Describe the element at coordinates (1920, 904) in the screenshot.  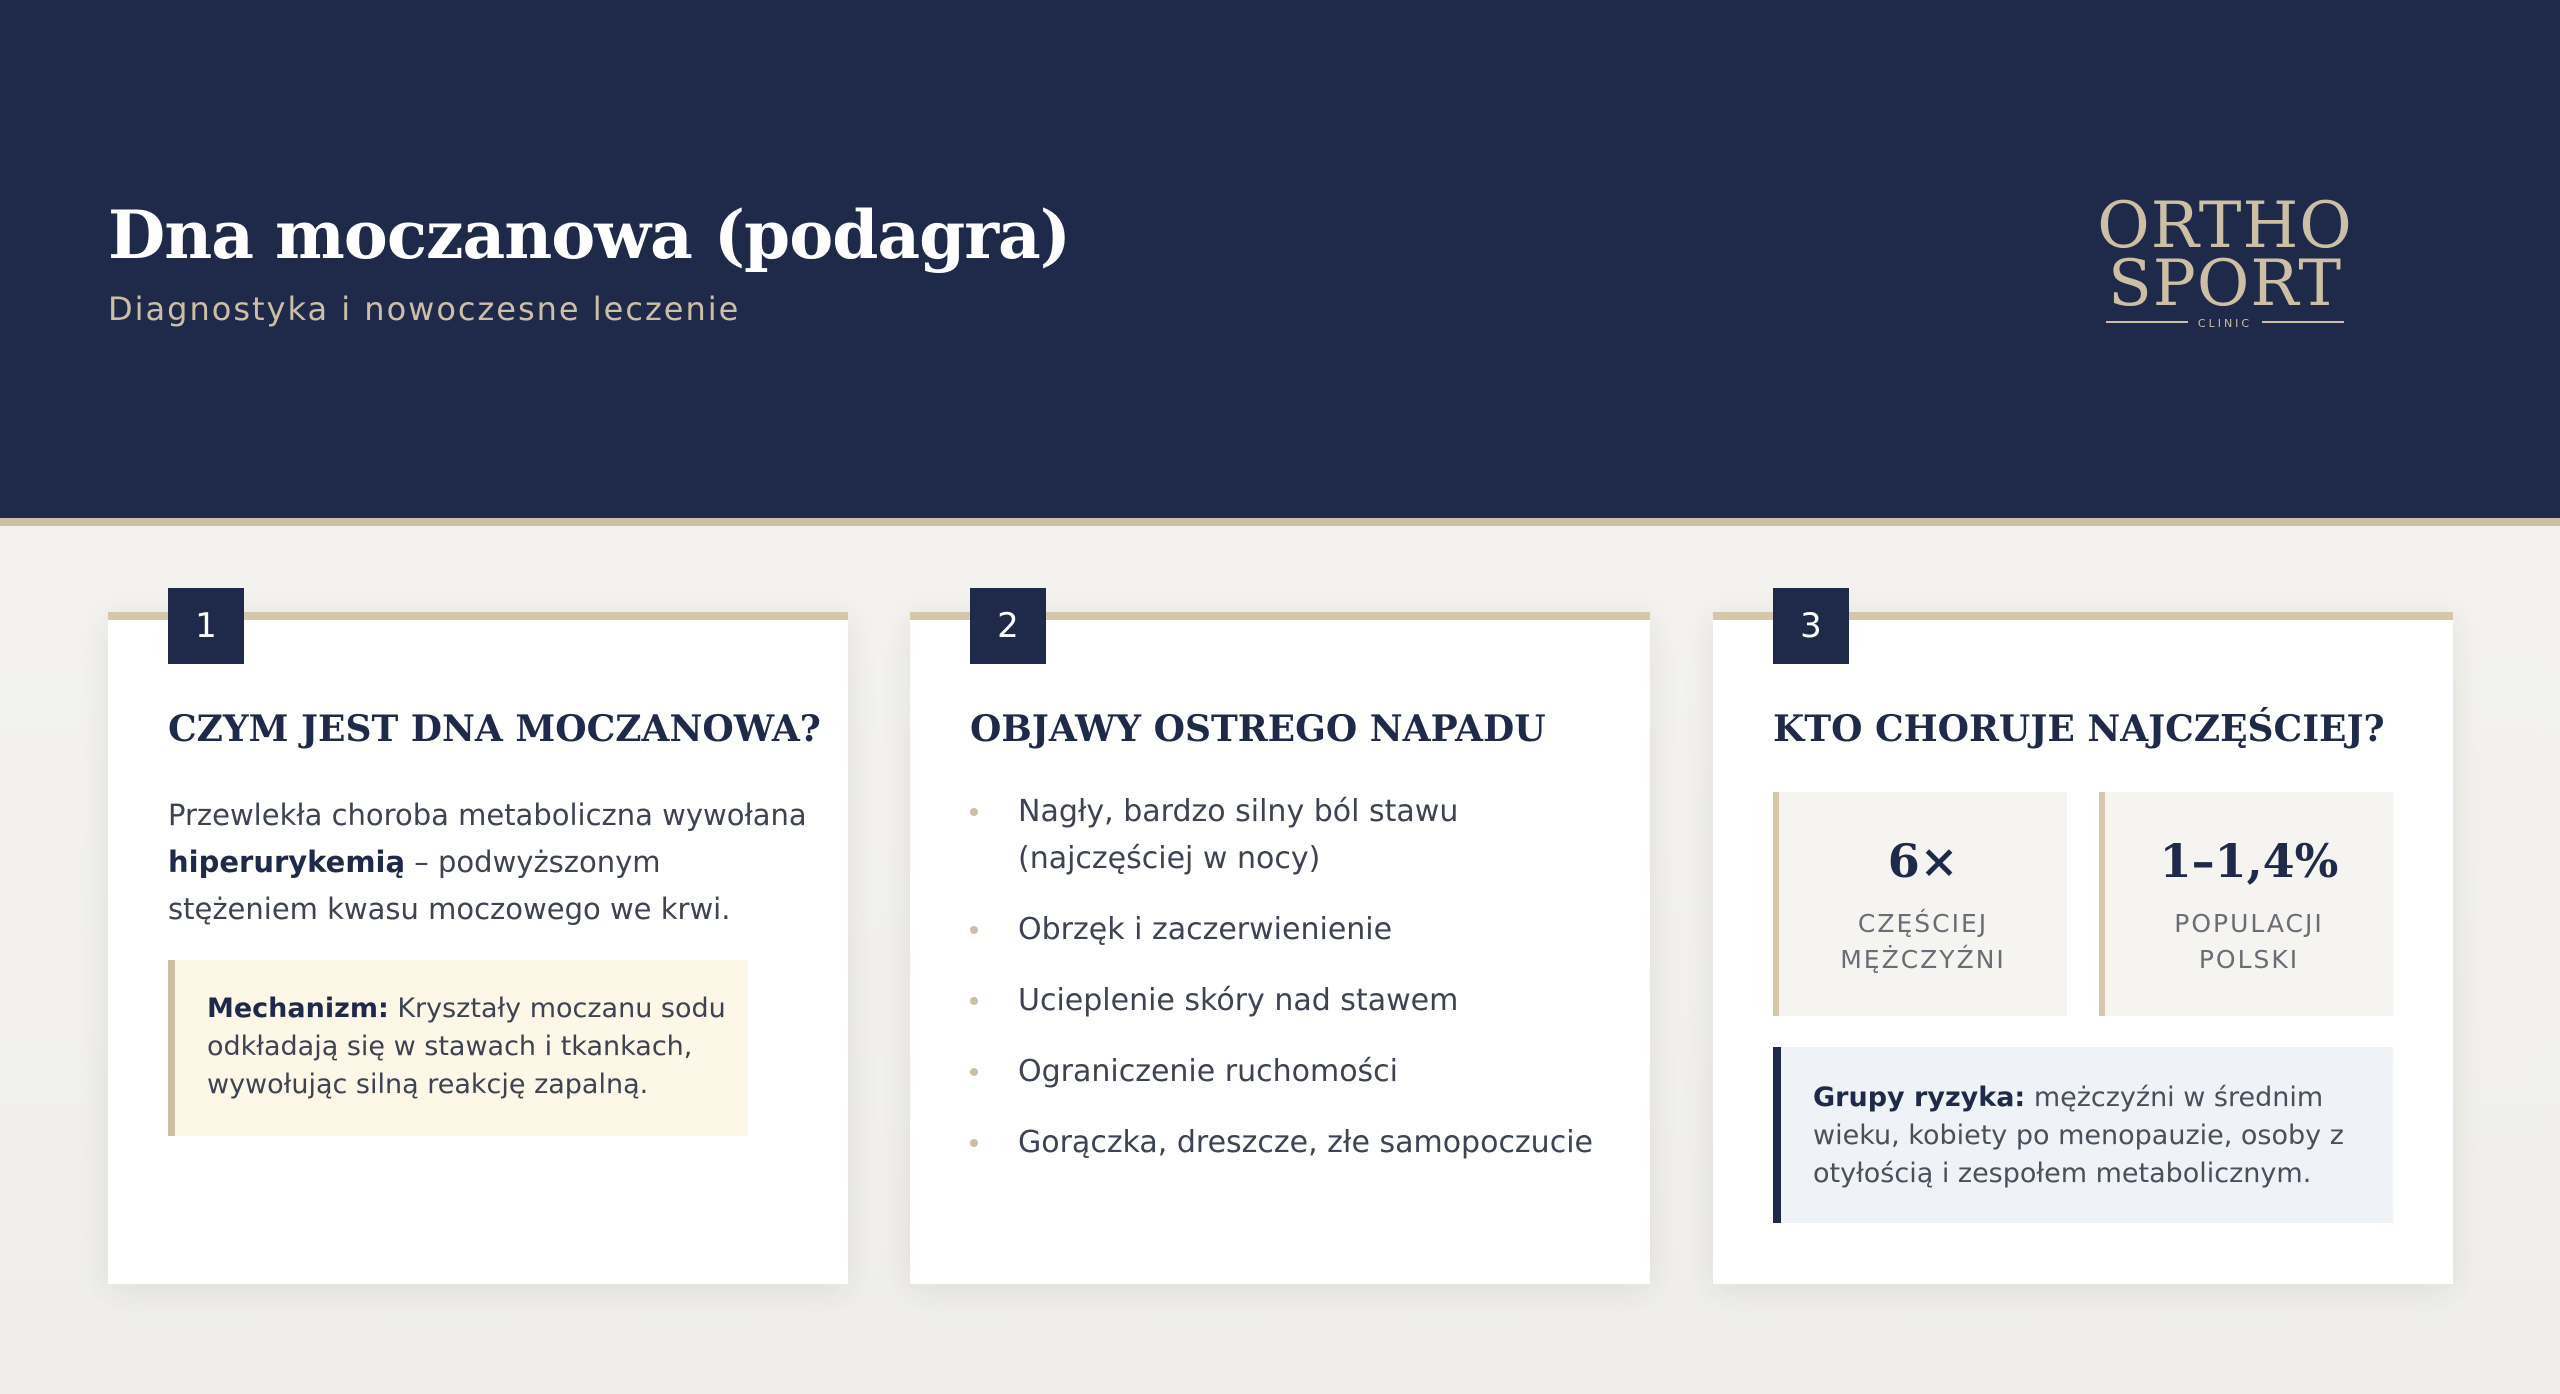
I see `stat-tile-men: 6× CZĘŚCIEJ MĘŻCZYŹNI` at that location.